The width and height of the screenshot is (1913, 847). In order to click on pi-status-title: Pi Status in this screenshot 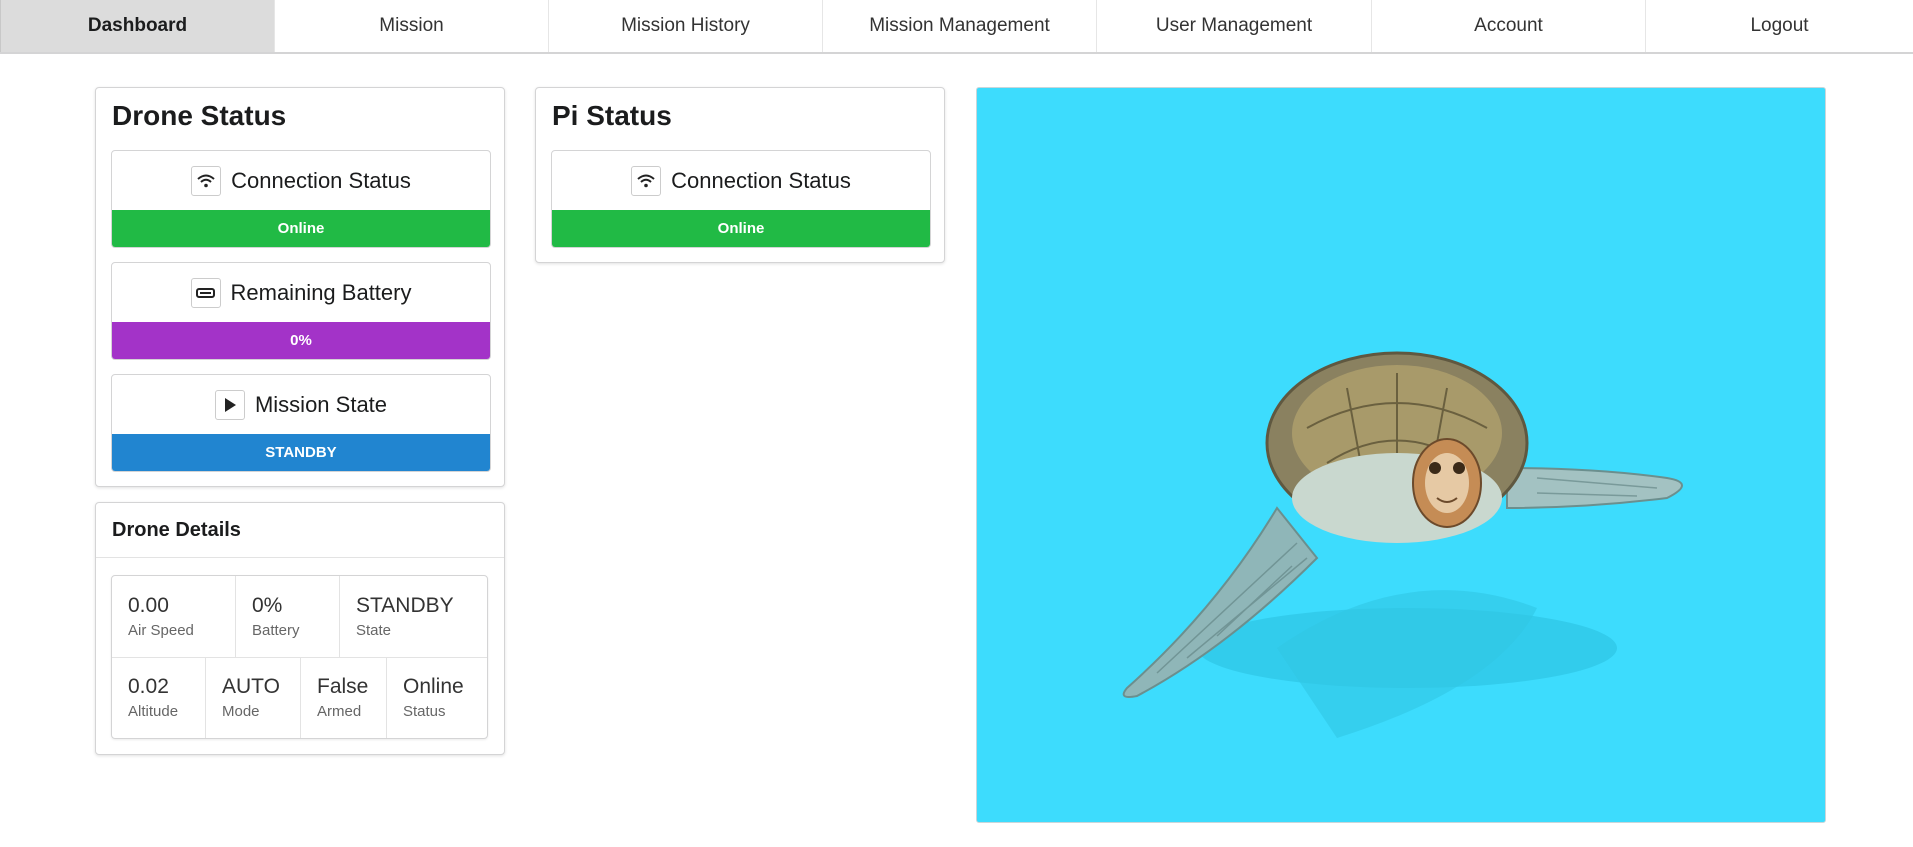, I will do `click(612, 115)`.